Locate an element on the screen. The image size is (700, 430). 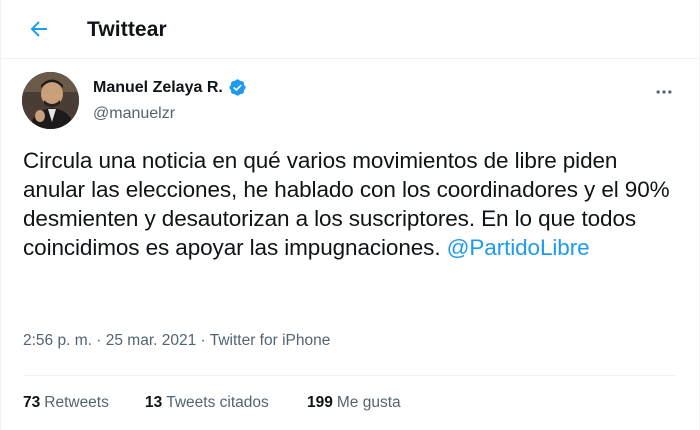
tweet-time: 2:56 p. m. is located at coordinates (57, 340).